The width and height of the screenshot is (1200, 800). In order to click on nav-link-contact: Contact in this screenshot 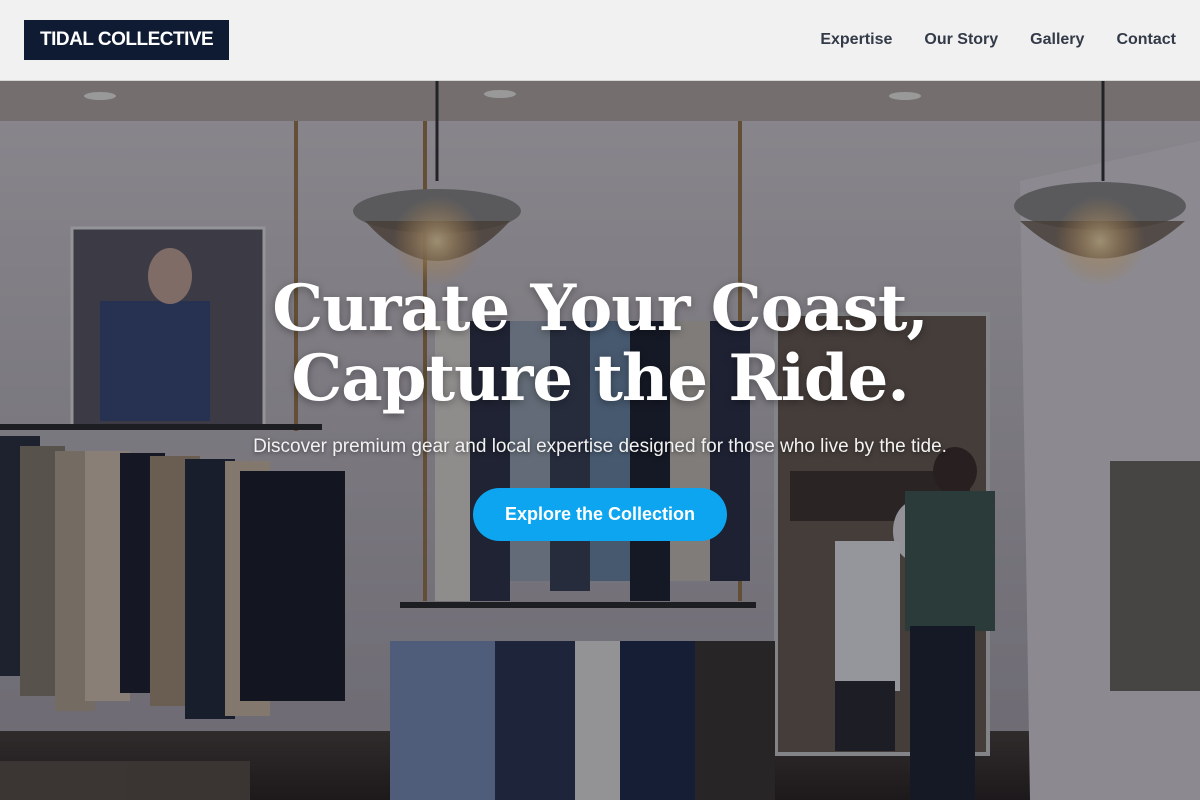, I will do `click(1146, 40)`.